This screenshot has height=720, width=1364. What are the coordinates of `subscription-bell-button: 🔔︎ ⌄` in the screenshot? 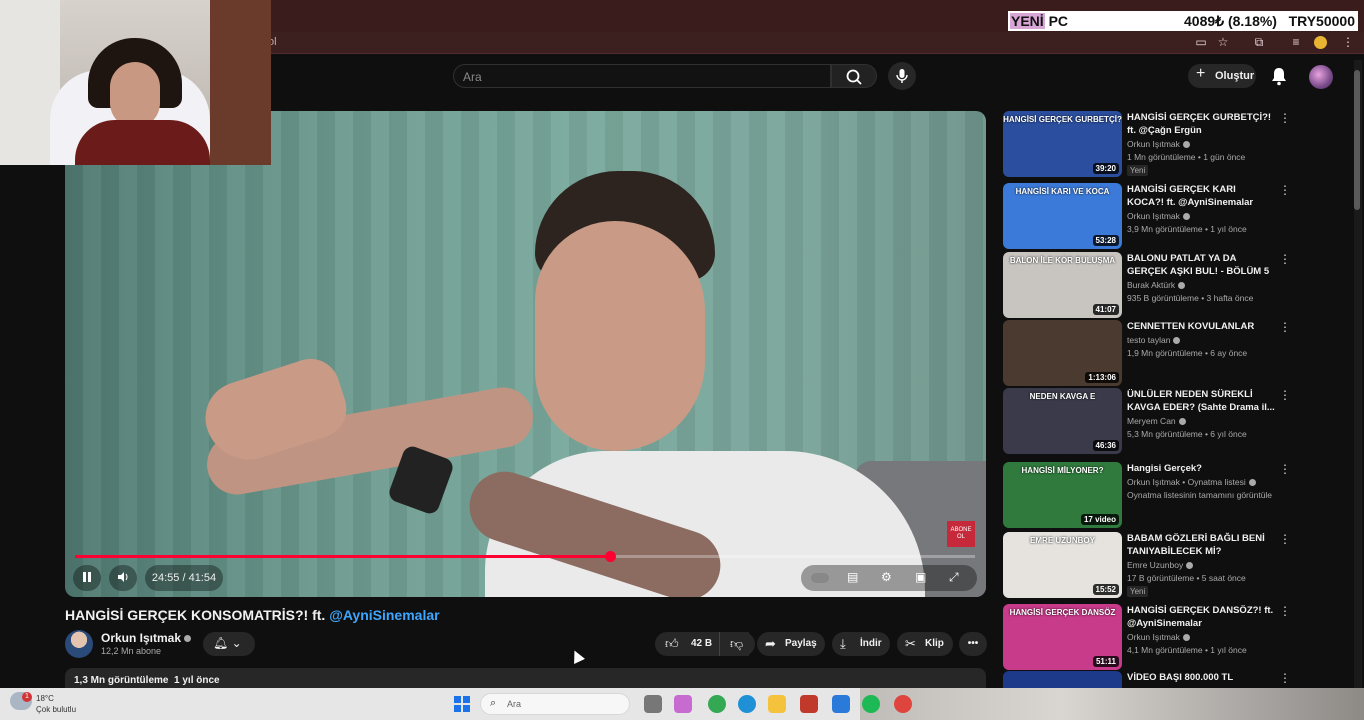 It's located at (229, 644).